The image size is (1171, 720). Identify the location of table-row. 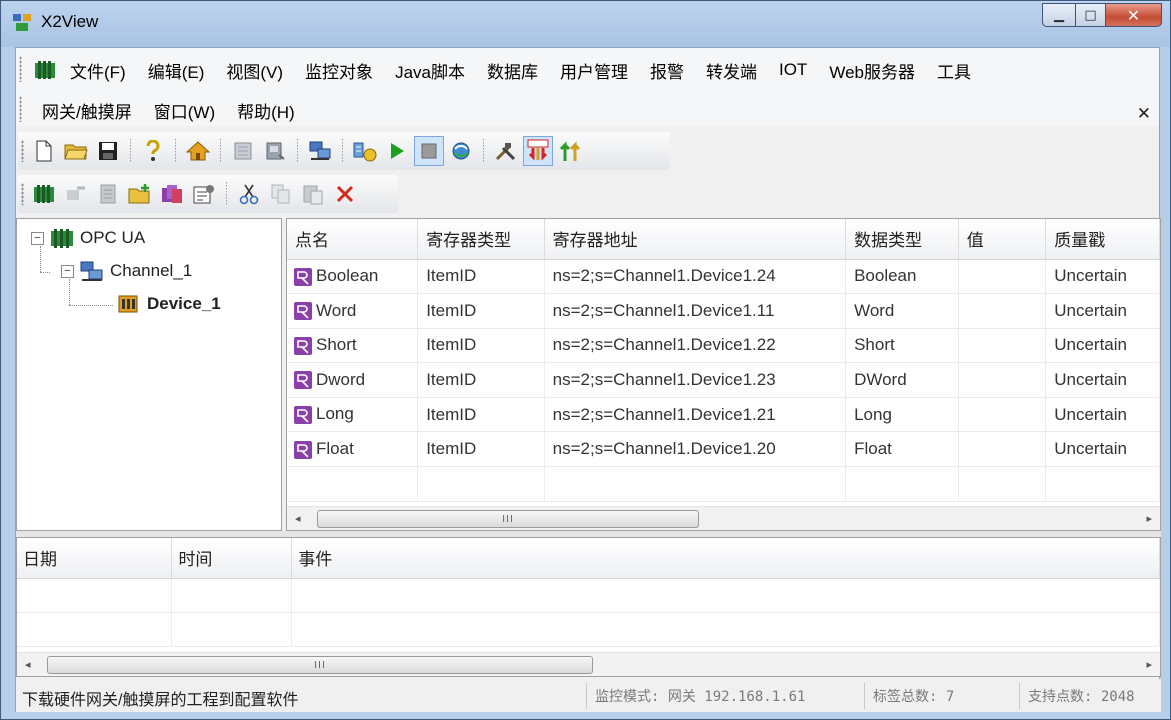
(588, 629).